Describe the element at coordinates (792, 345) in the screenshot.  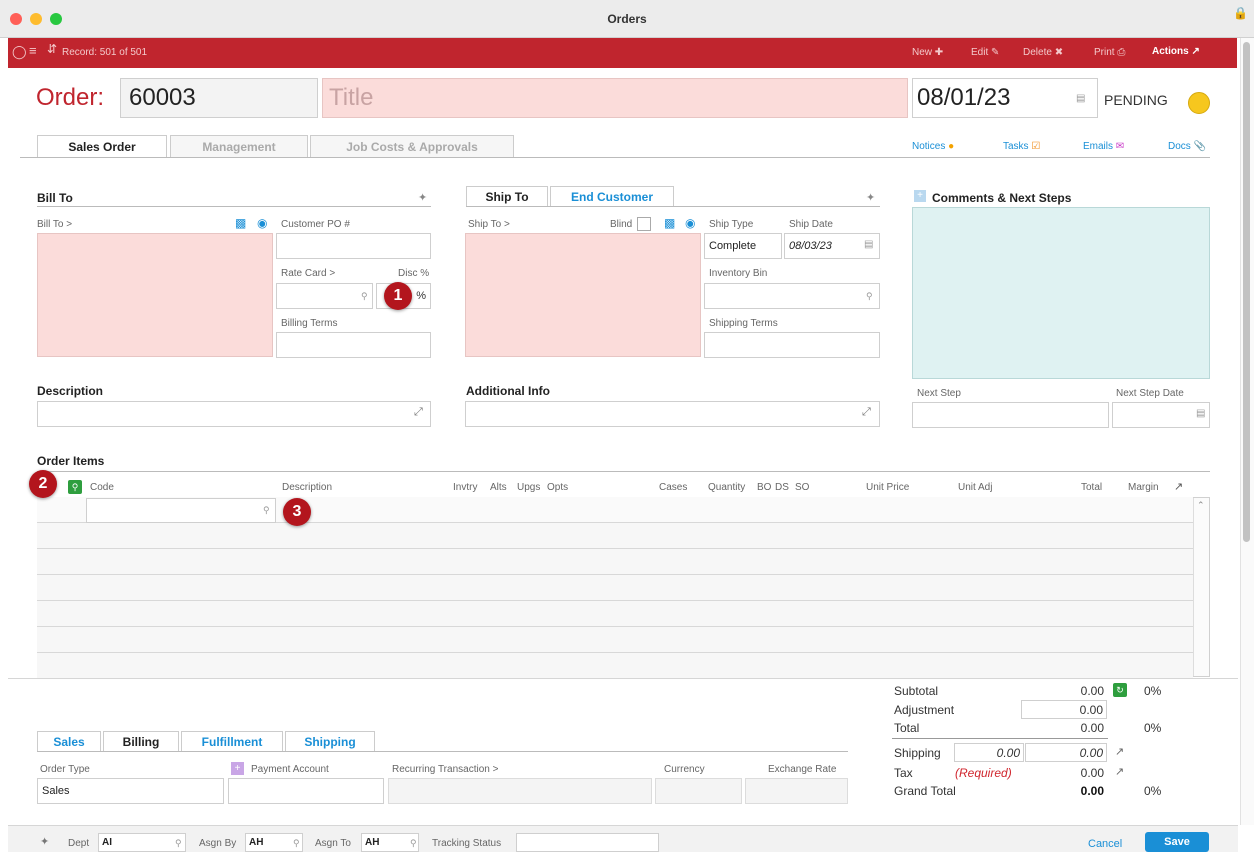
I see `shipping-terms-field` at that location.